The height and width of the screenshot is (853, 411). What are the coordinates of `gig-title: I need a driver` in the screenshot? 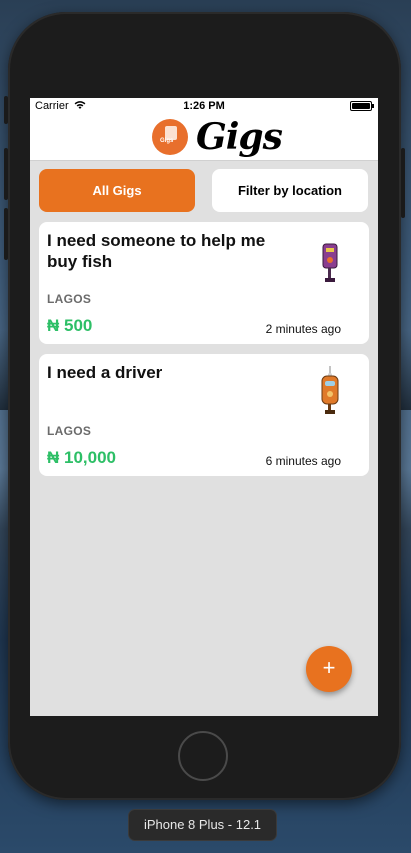 It's located at (105, 372).